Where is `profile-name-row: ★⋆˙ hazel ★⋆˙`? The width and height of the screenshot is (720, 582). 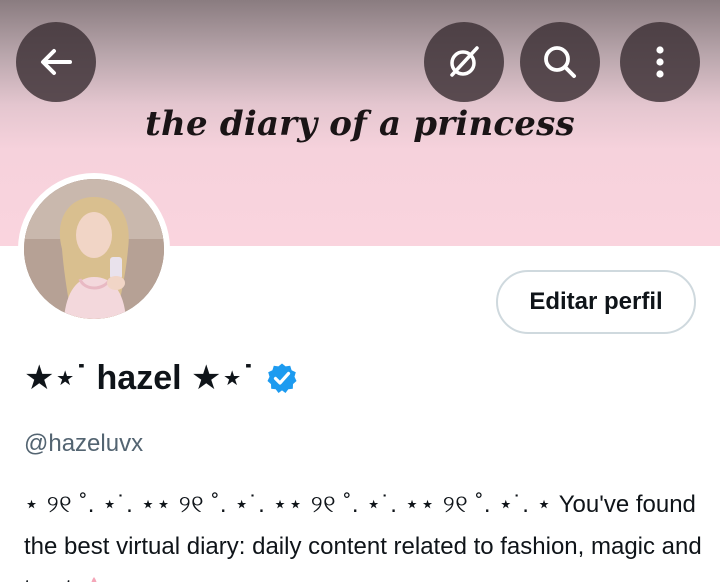 profile-name-row: ★⋆˙ hazel ★⋆˙ is located at coordinates (161, 378).